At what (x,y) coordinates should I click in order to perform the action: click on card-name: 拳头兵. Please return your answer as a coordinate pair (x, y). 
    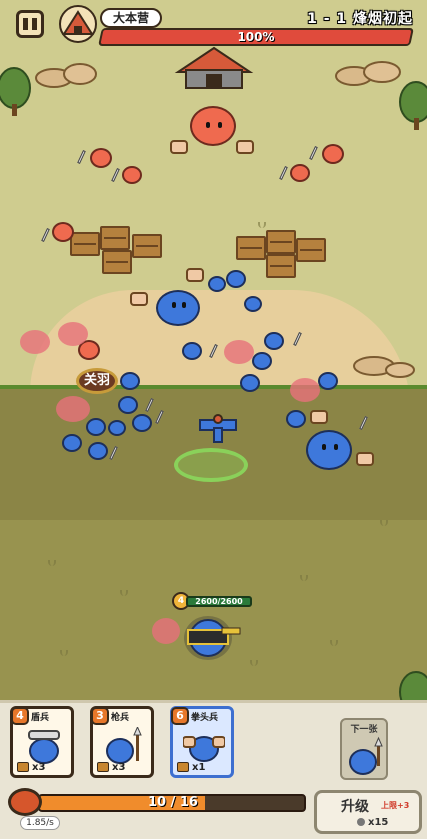
    Looking at the image, I should click on (205, 718).